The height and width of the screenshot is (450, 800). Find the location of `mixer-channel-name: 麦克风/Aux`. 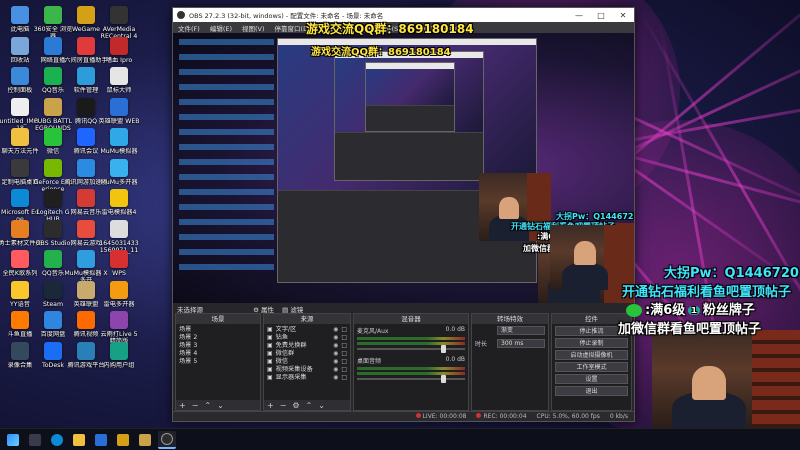

mixer-channel-name: 麦克风/Aux is located at coordinates (373, 331).